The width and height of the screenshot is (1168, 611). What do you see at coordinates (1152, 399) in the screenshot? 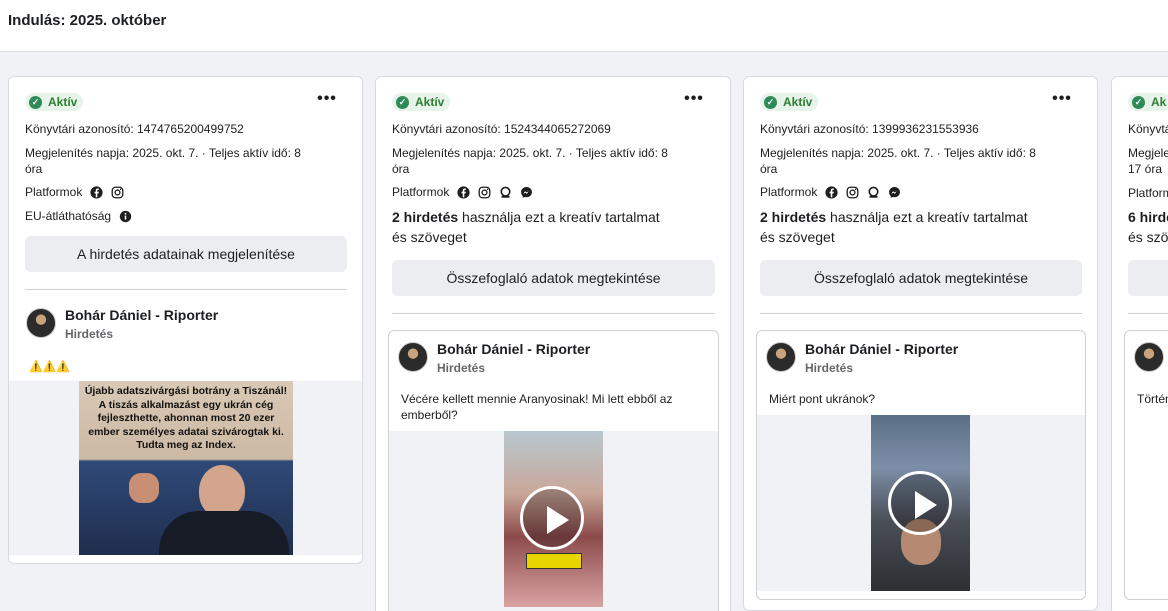
I see `ad-text: Történ` at bounding box center [1152, 399].